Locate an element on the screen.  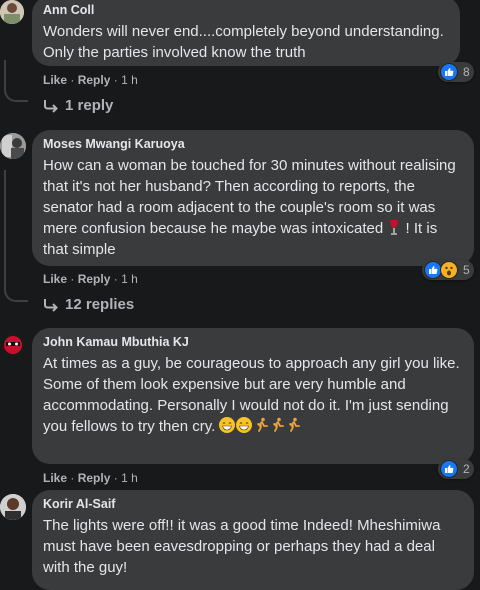
view-replies-link: 12 replies is located at coordinates (88, 304).